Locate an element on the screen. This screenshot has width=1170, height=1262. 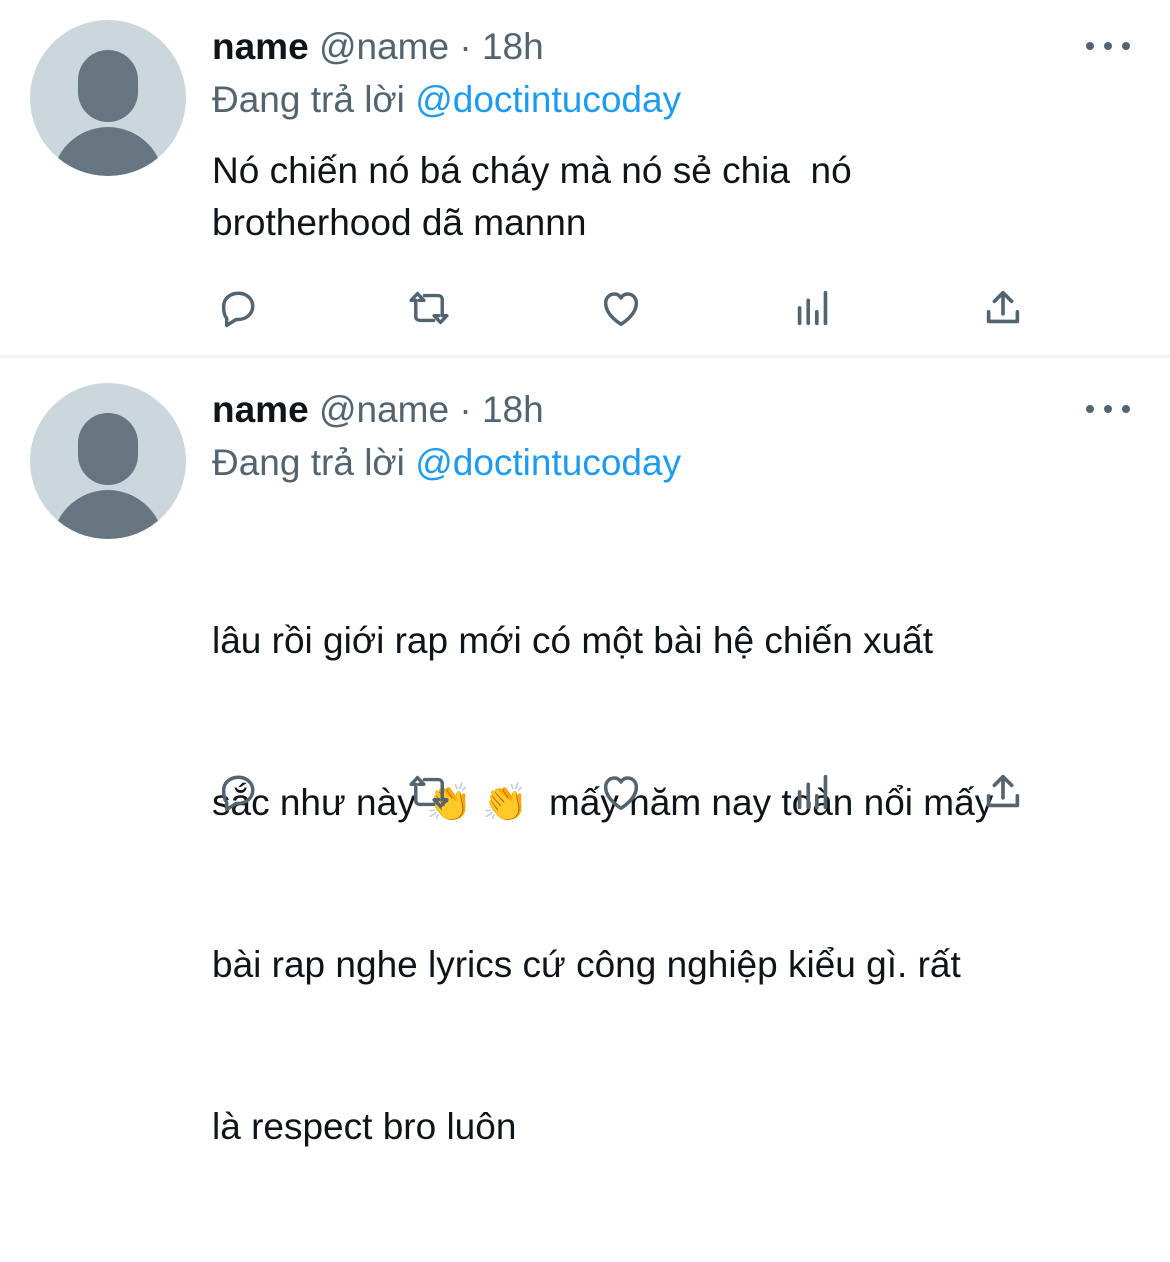
stats-button is located at coordinates (813, 792).